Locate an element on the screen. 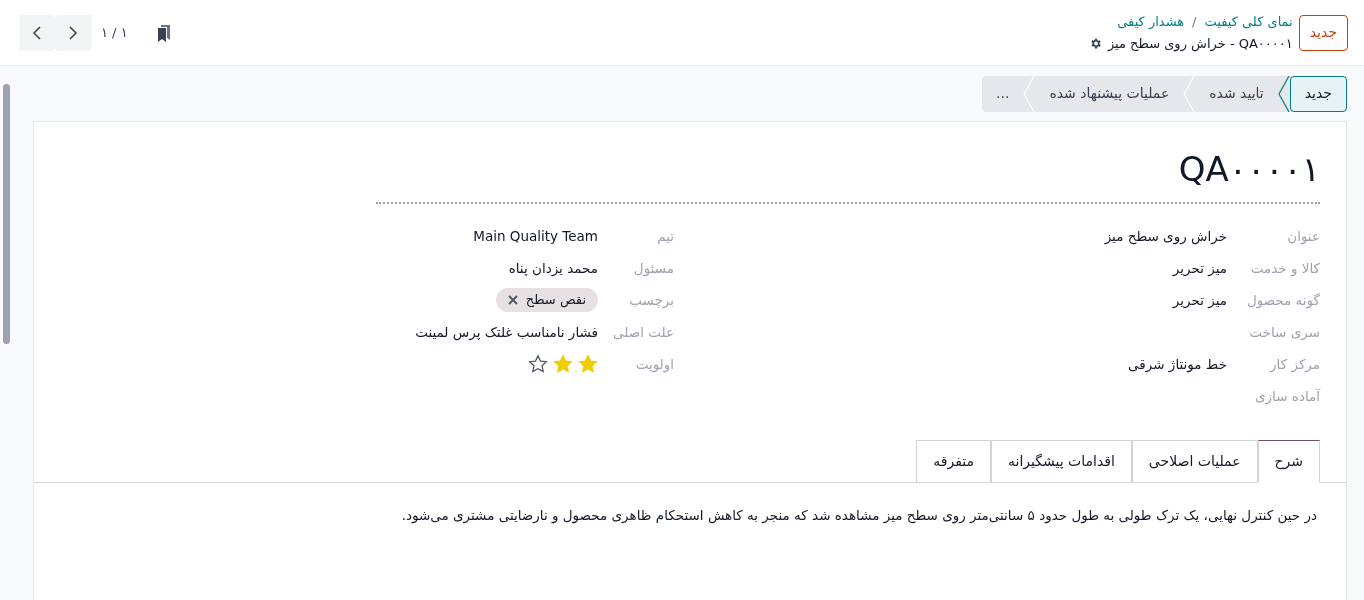 Image resolution: width=1364 pixels, height=600 pixels. stage-button: تایید شده is located at coordinates (1236, 93).